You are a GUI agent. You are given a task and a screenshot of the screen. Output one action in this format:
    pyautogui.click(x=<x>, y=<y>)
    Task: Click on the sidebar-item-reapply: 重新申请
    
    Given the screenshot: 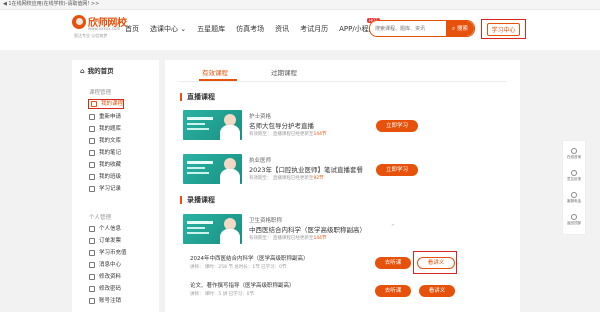 What is the action you would take?
    pyautogui.click(x=105, y=117)
    